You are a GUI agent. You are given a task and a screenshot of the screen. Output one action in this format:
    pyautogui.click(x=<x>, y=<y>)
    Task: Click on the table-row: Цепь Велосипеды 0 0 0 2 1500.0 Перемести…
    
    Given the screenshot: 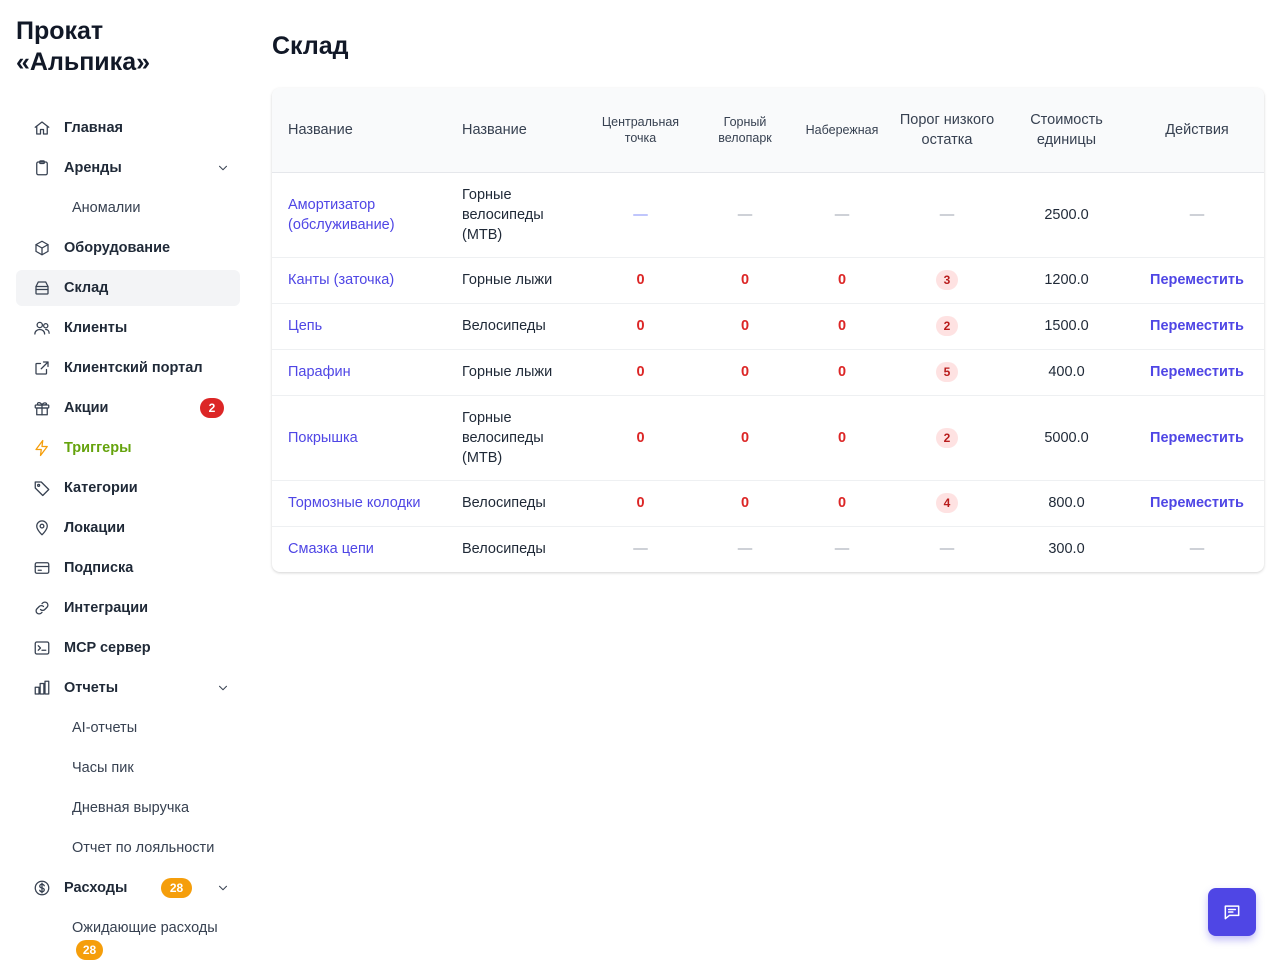 What is the action you would take?
    pyautogui.click(x=768, y=326)
    